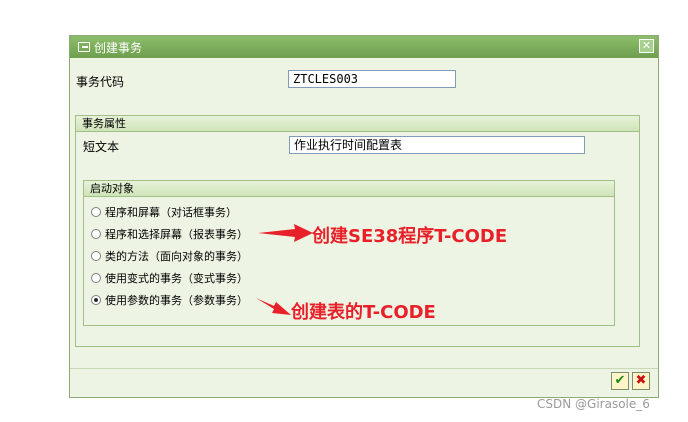  What do you see at coordinates (410, 236) in the screenshot?
I see `annotation-se38-tcode: 创建SE38程序T-CODE` at bounding box center [410, 236].